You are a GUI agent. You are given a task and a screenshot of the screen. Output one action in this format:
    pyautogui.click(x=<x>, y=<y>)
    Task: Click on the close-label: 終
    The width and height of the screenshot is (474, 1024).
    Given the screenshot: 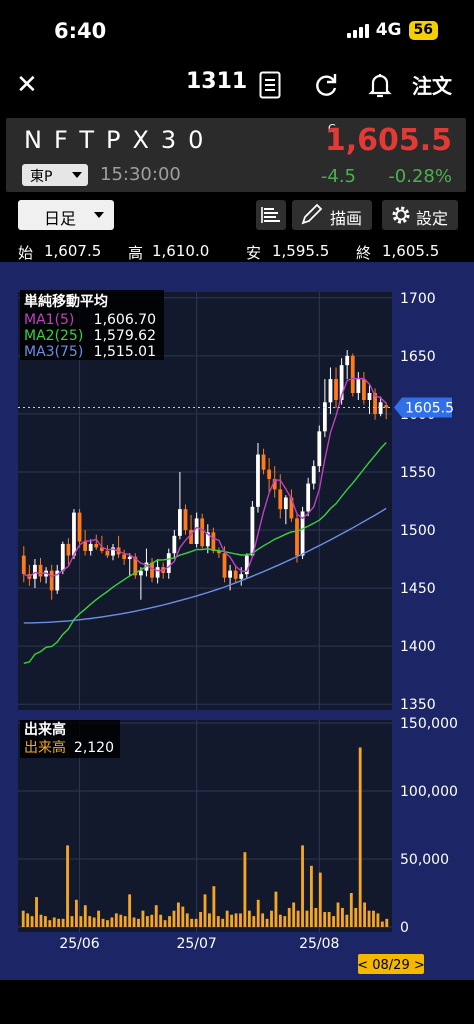 What is the action you would take?
    pyautogui.click(x=364, y=253)
    